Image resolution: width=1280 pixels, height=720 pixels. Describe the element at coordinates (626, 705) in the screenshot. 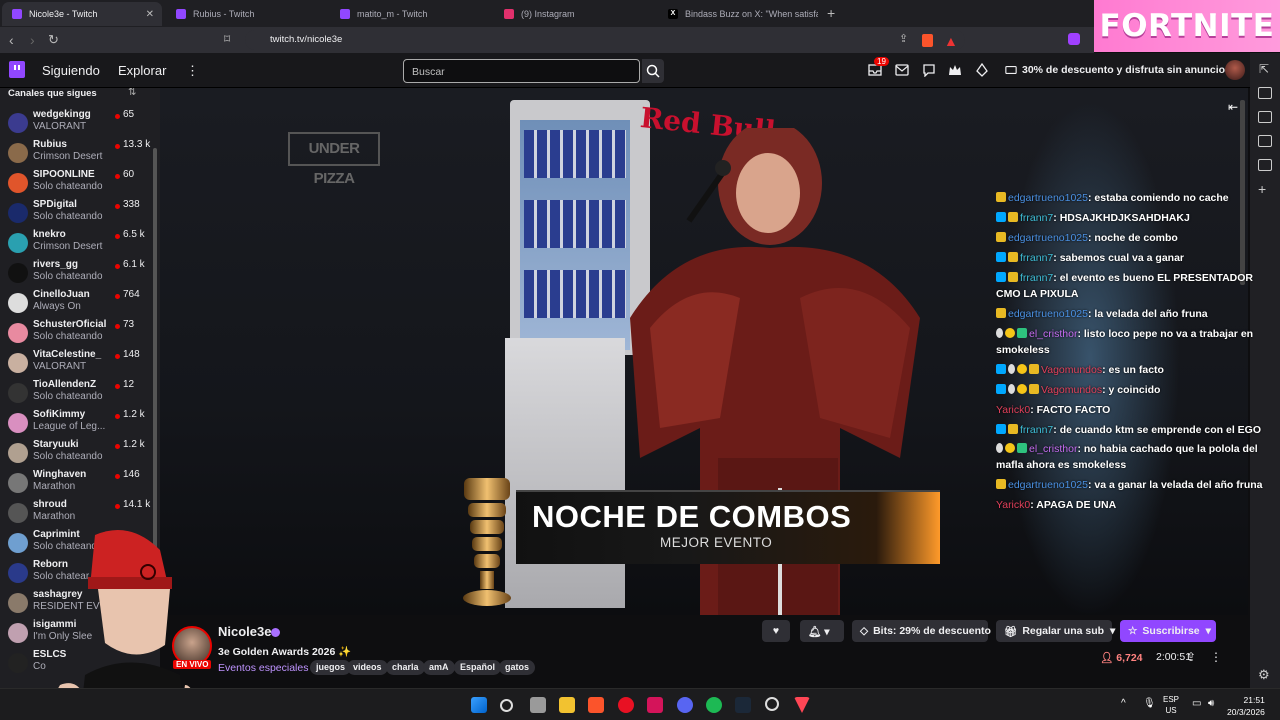

I see `media-player-icon` at that location.